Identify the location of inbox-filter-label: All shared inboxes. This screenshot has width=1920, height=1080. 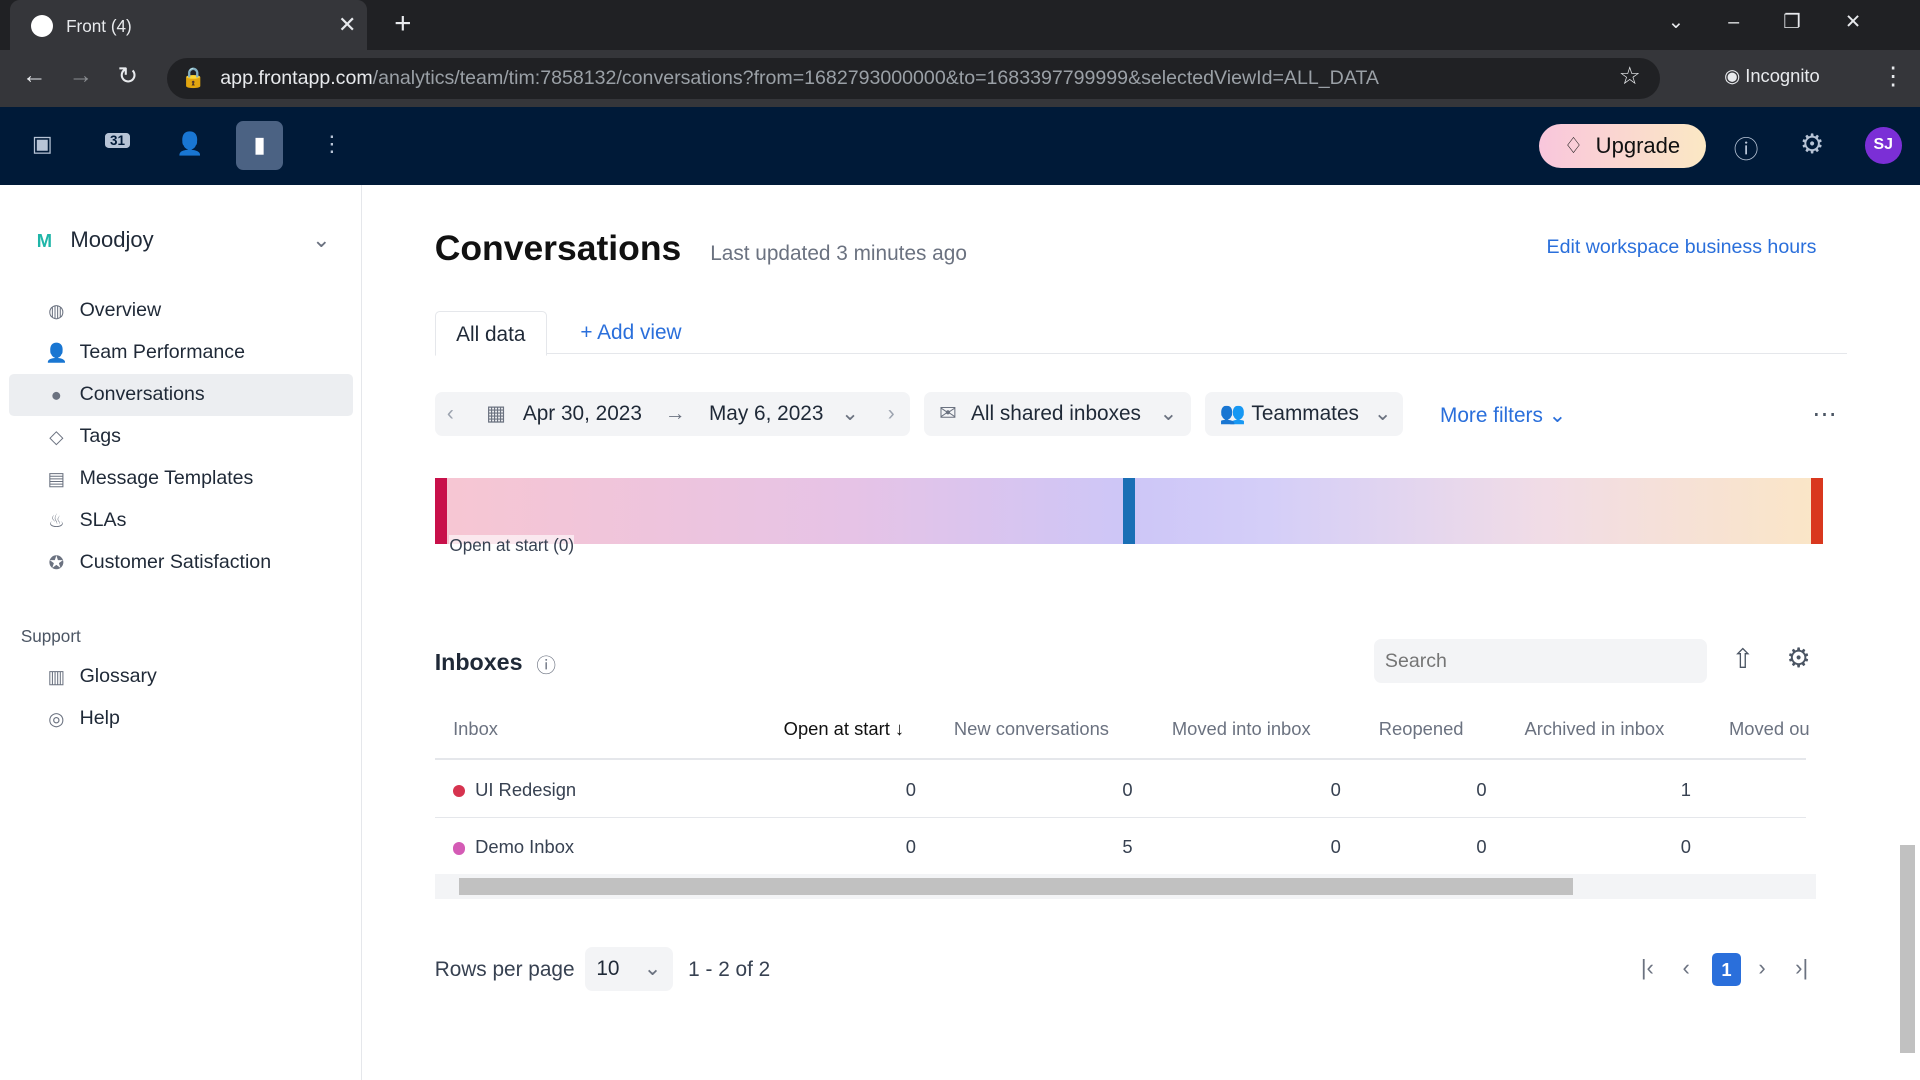
(1056, 413).